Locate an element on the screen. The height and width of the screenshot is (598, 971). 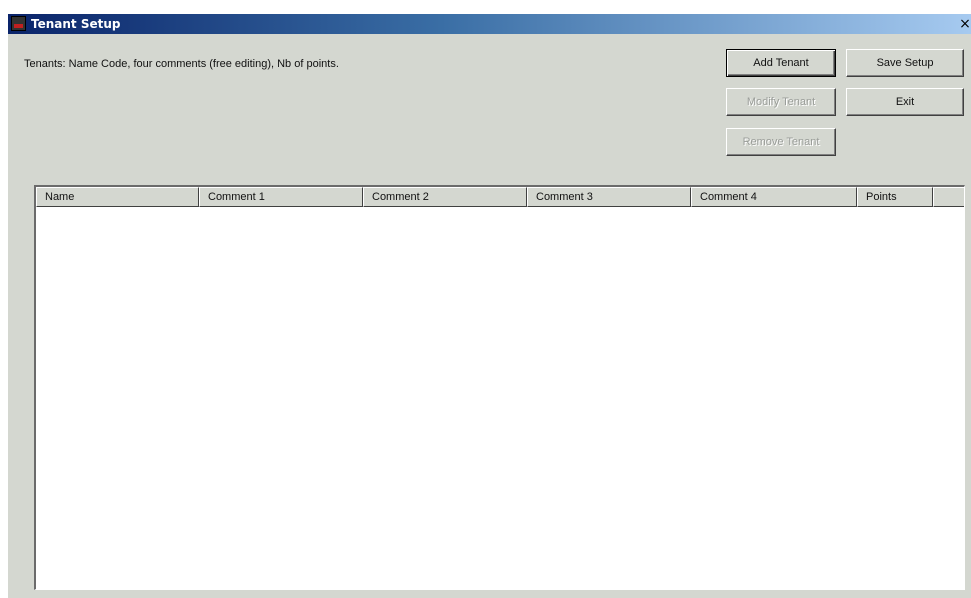
column-header-points: Points is located at coordinates (895, 197).